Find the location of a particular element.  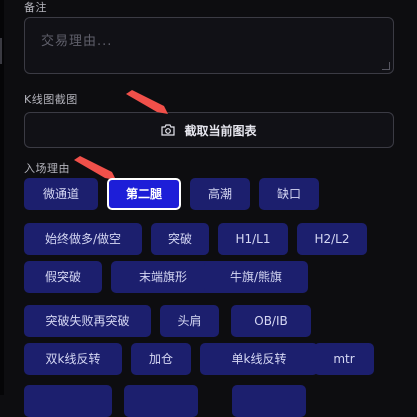

reason-chip: 高潮 is located at coordinates (220, 194).